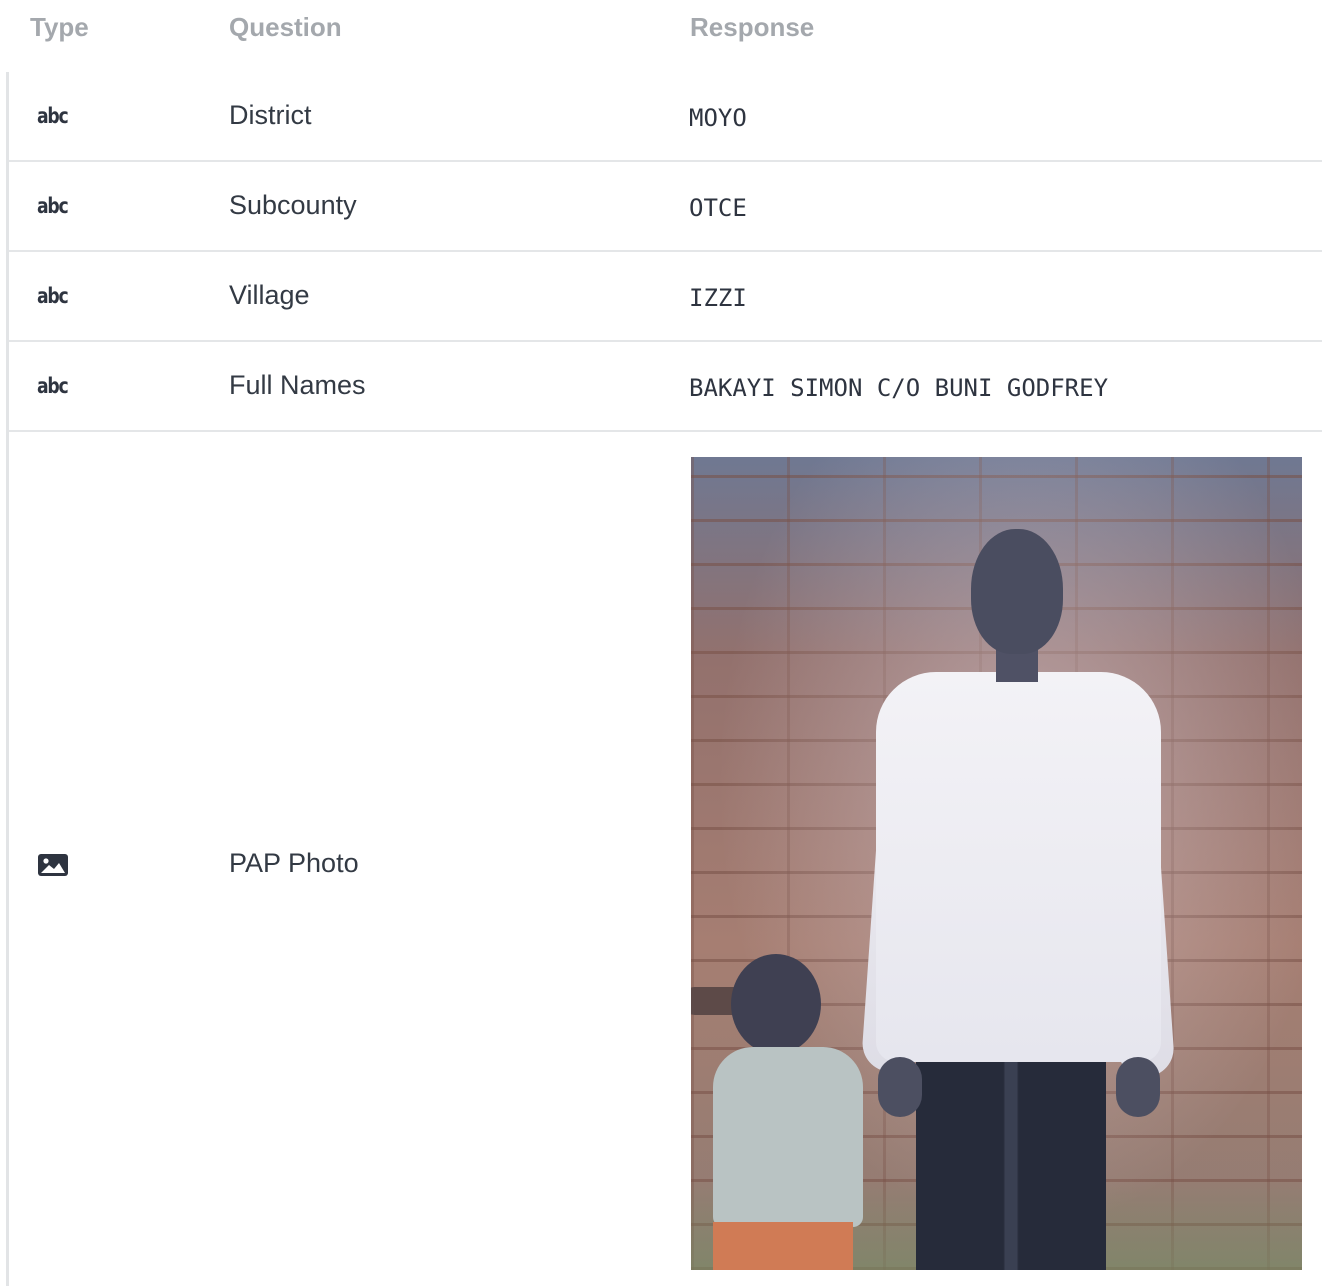 The height and width of the screenshot is (1286, 1322). Describe the element at coordinates (718, 298) in the screenshot. I see `response-value: IZZI` at that location.